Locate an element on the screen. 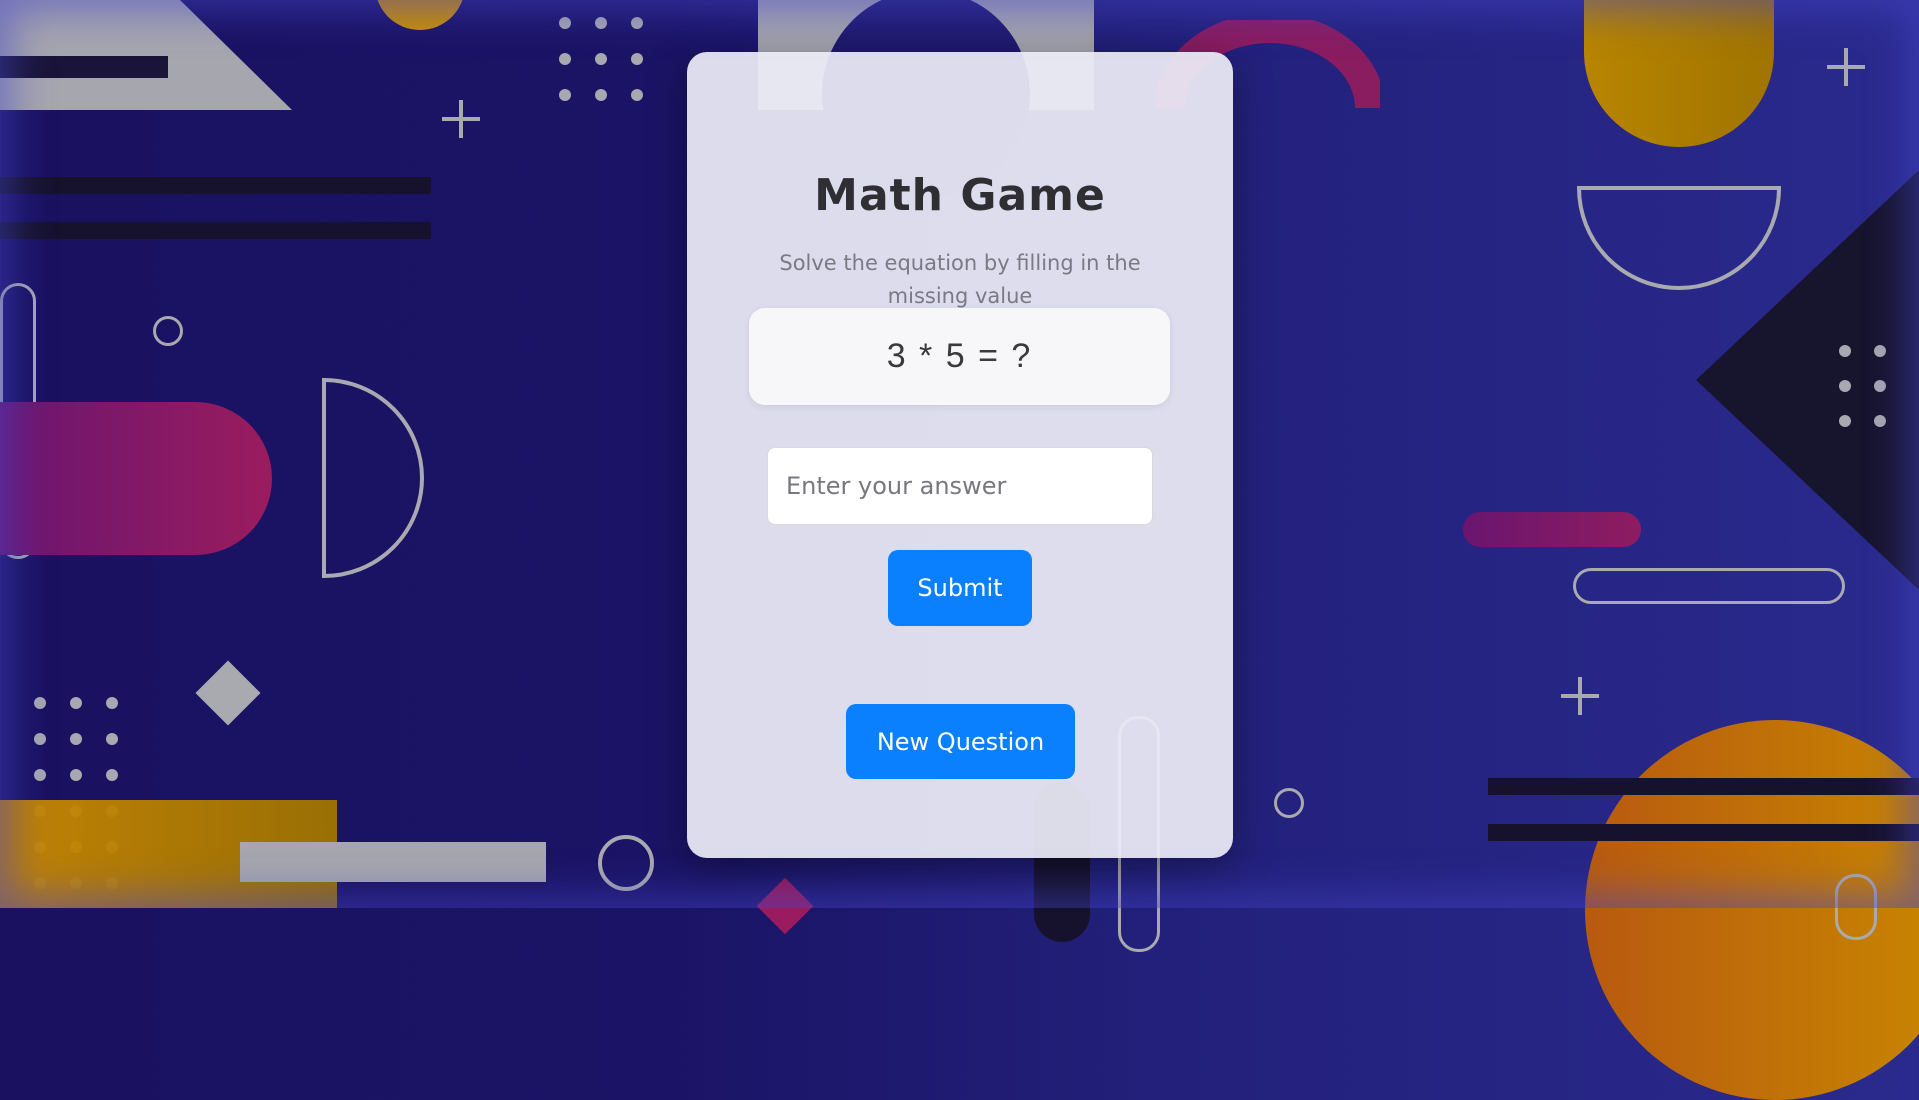  gray-bar-shape is located at coordinates (393, 862).